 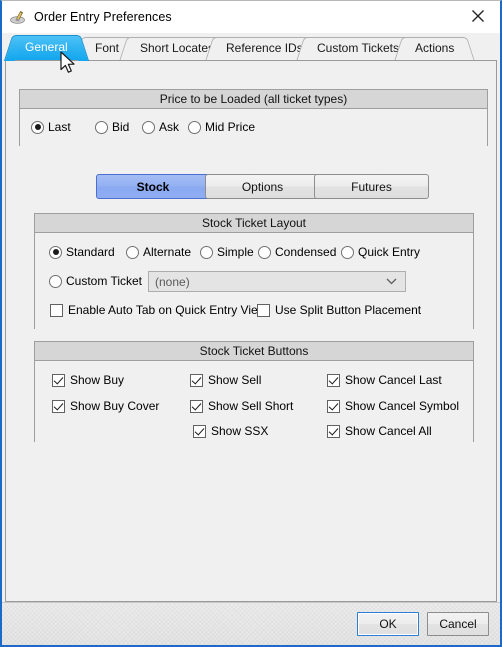 What do you see at coordinates (358, 48) in the screenshot?
I see `tab-label: Custom Tickets` at bounding box center [358, 48].